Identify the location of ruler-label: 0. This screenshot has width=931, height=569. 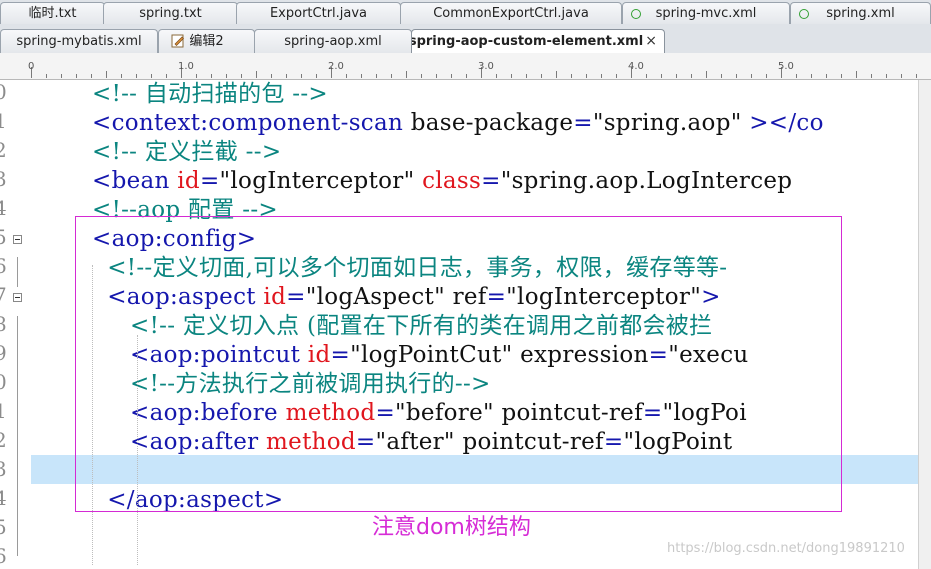
(31, 66).